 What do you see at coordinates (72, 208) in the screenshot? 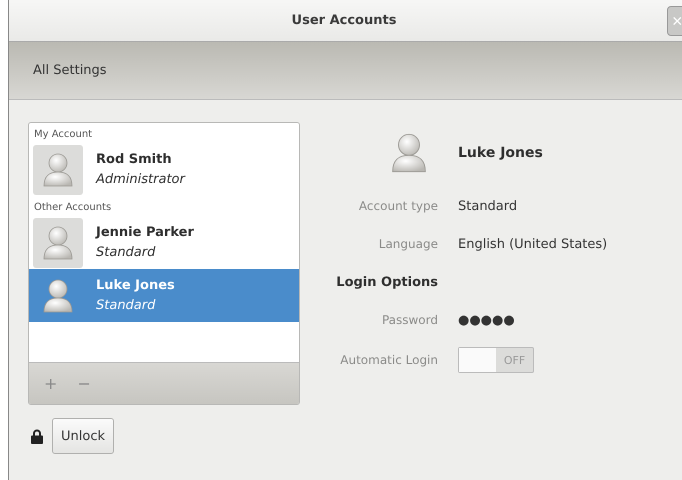
I see `section-heading: Other Accounts` at bounding box center [72, 208].